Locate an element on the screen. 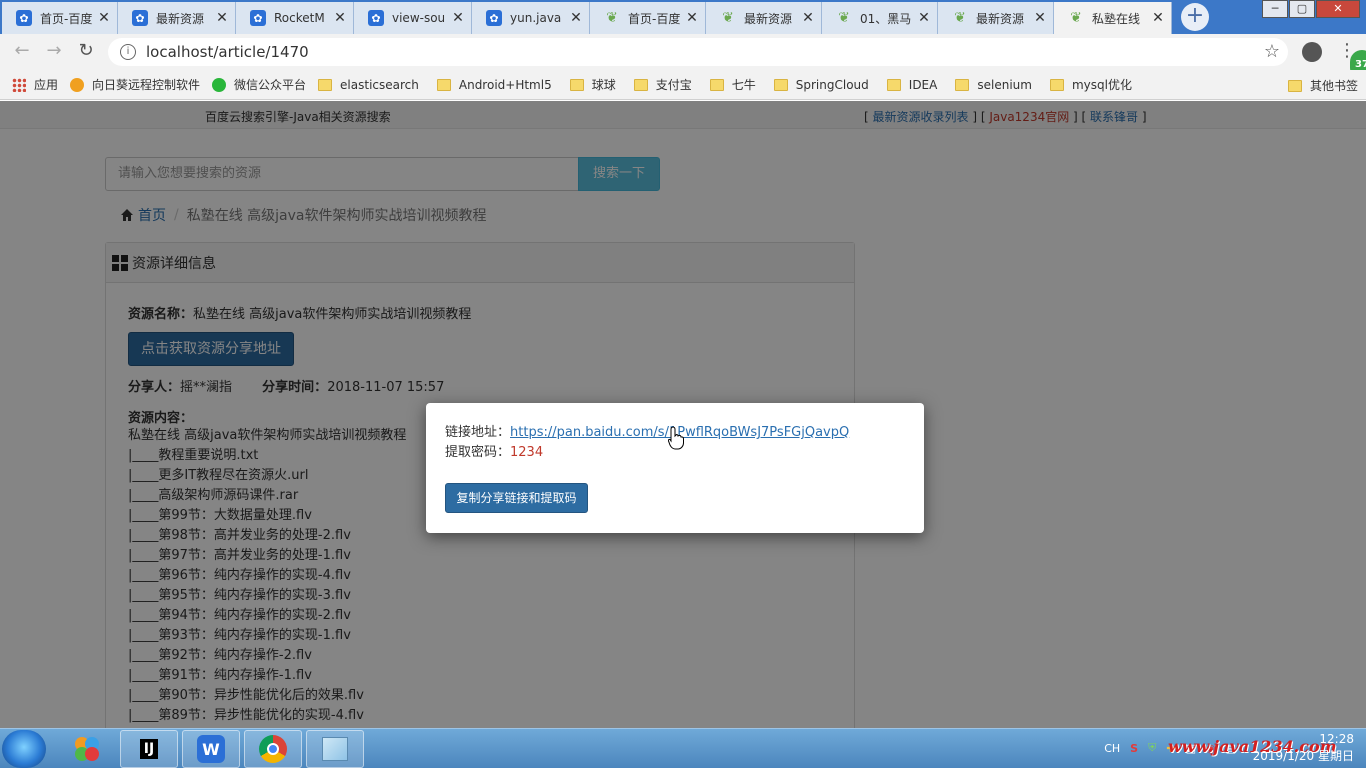 This screenshot has width=1366, height=768. bookmark-apps: 应用 is located at coordinates (35, 84).